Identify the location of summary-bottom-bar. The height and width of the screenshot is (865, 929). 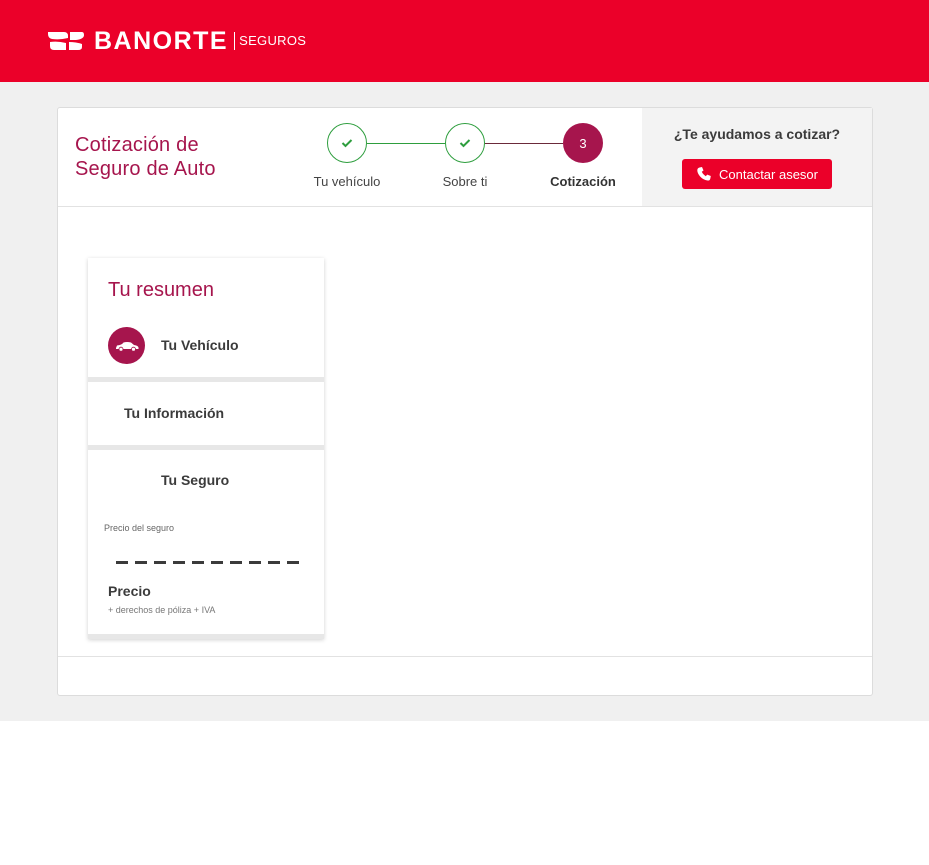
(206, 636).